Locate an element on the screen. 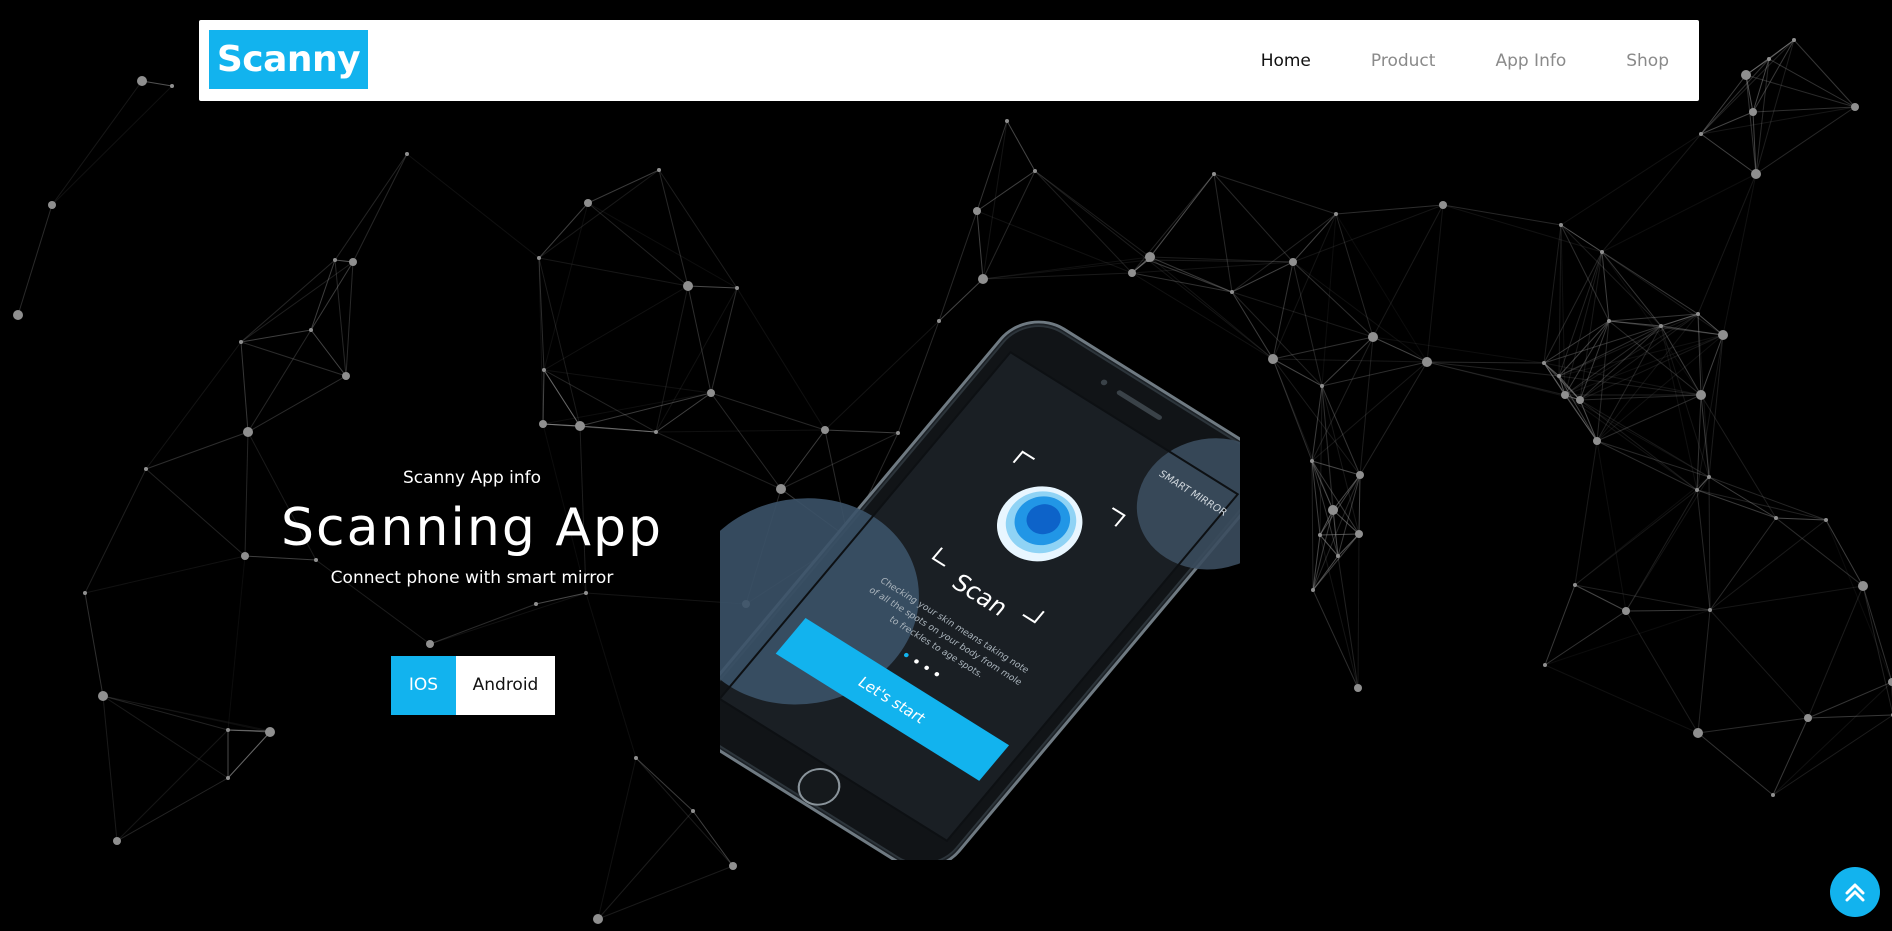 This screenshot has height=931, width=1892. android-button: Android is located at coordinates (505, 685).